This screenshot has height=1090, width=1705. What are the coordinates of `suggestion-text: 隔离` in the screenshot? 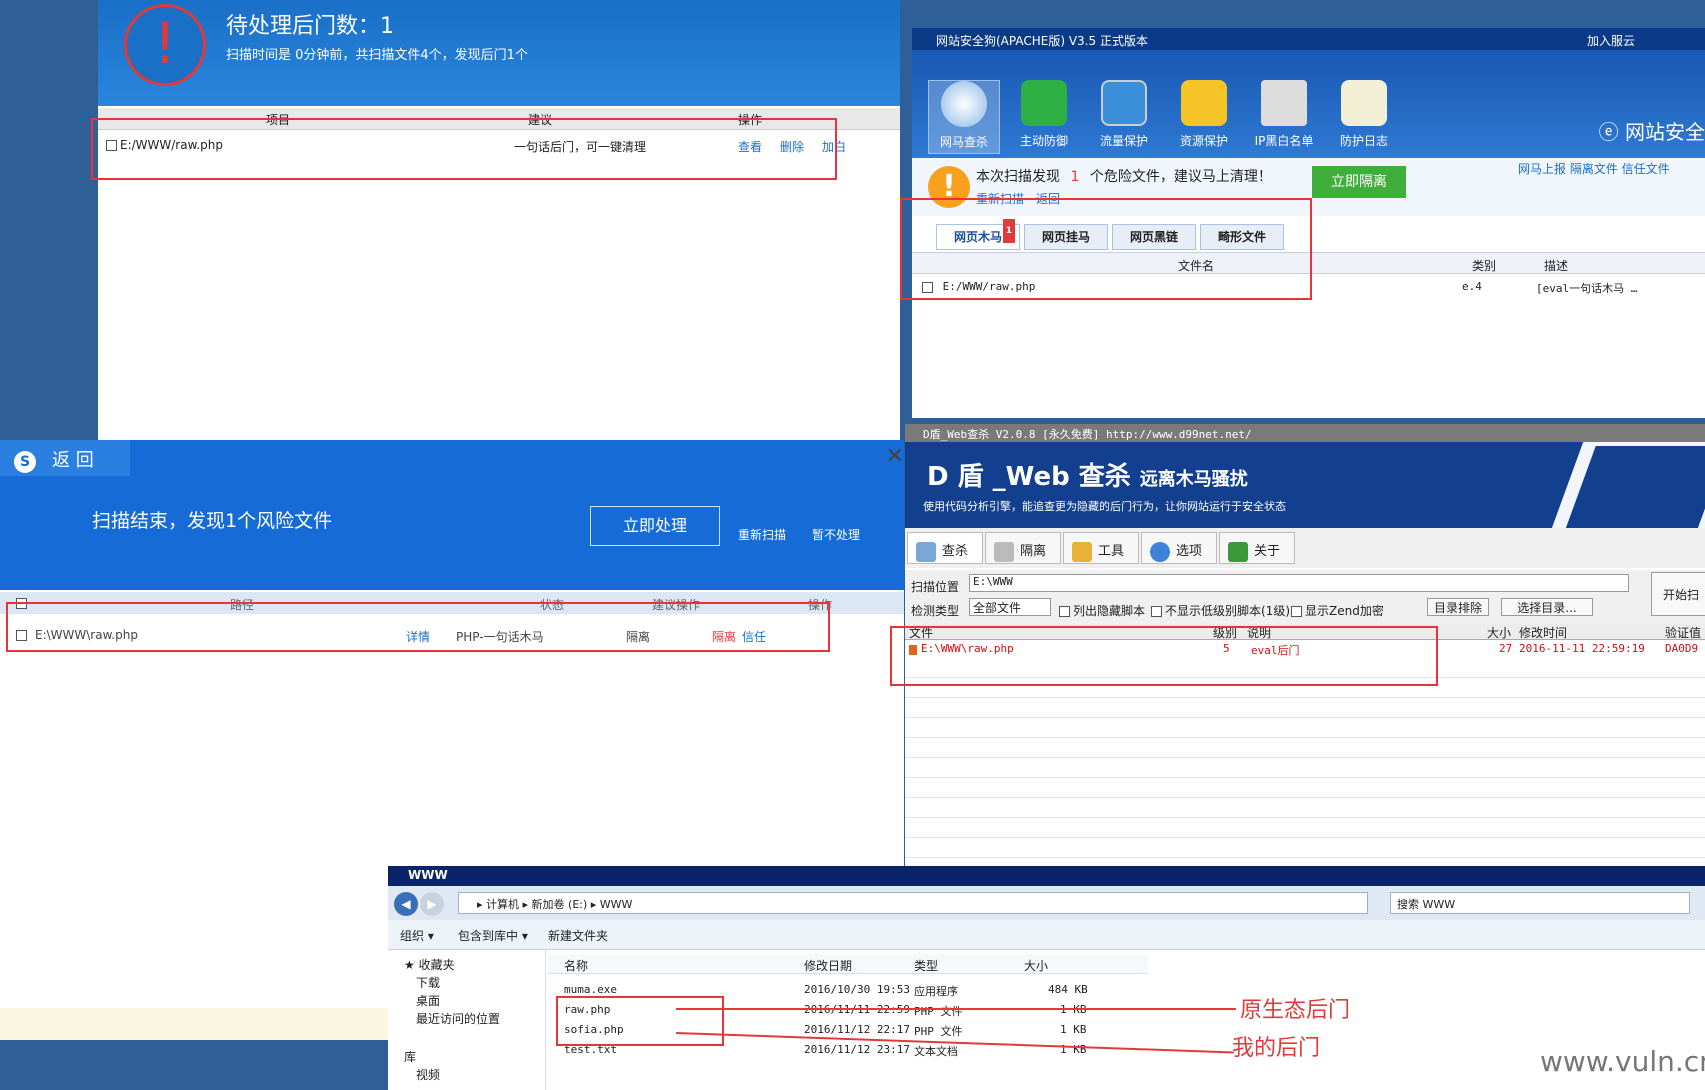 It's located at (638, 637).